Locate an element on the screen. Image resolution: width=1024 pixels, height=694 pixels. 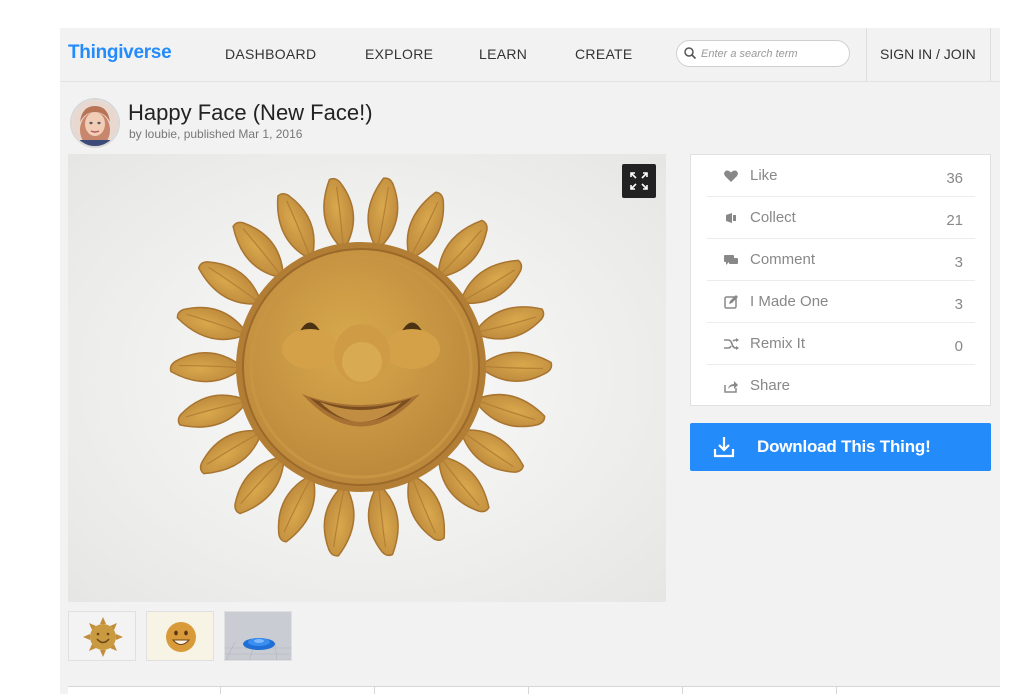
collect-icon is located at coordinates (731, 218).